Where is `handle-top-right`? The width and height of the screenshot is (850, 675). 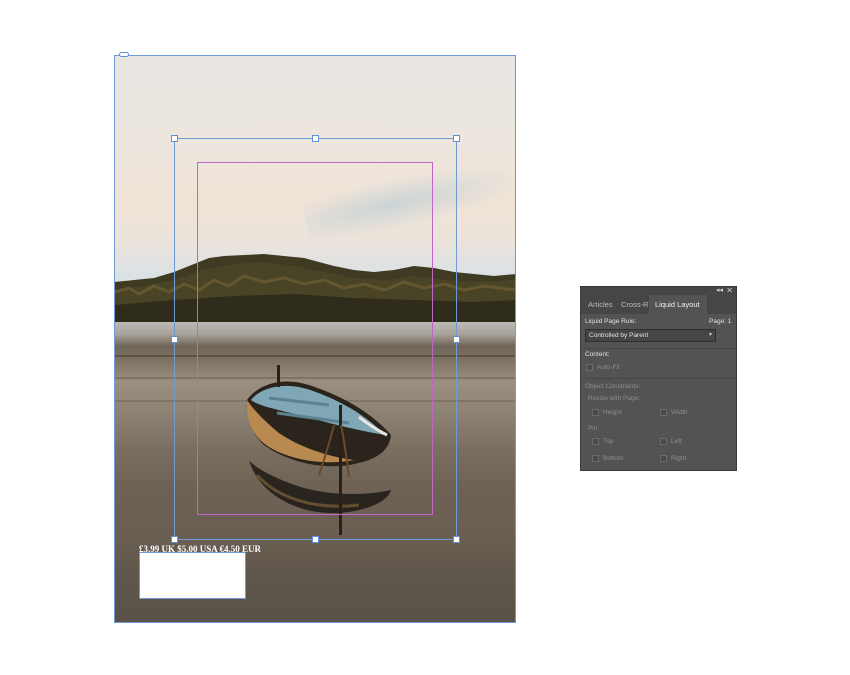
handle-top-right is located at coordinates (456, 138).